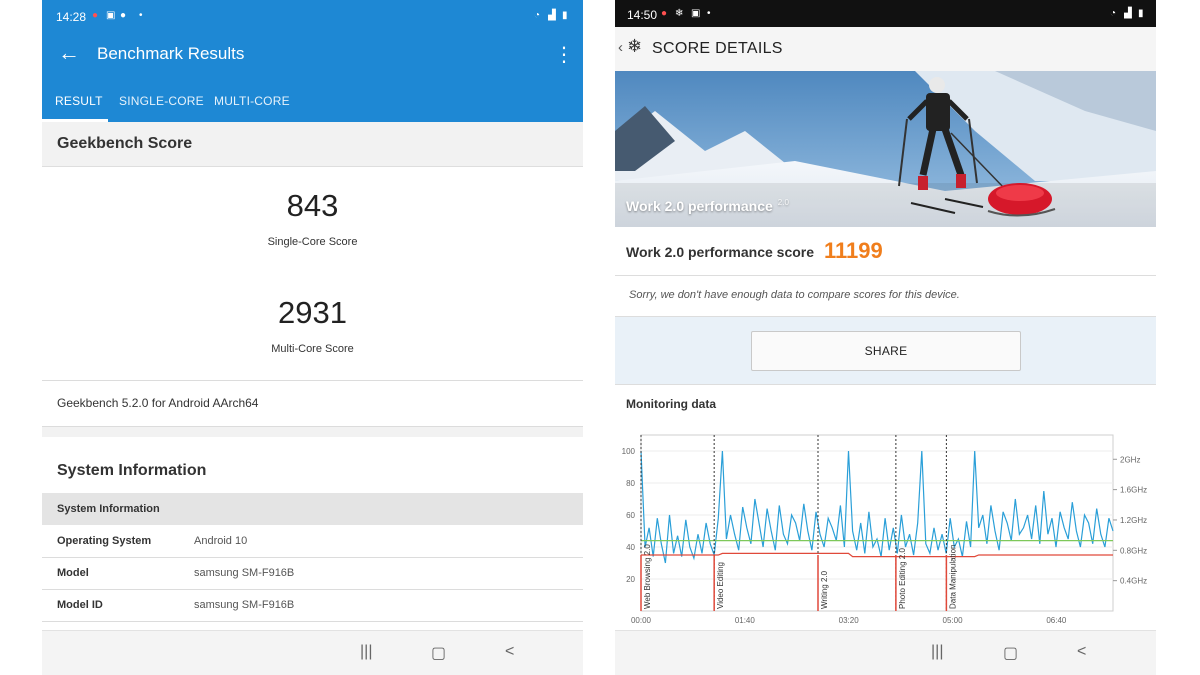 This screenshot has height=675, width=1200. What do you see at coordinates (312, 312) in the screenshot?
I see `multi-core-score: 2931` at bounding box center [312, 312].